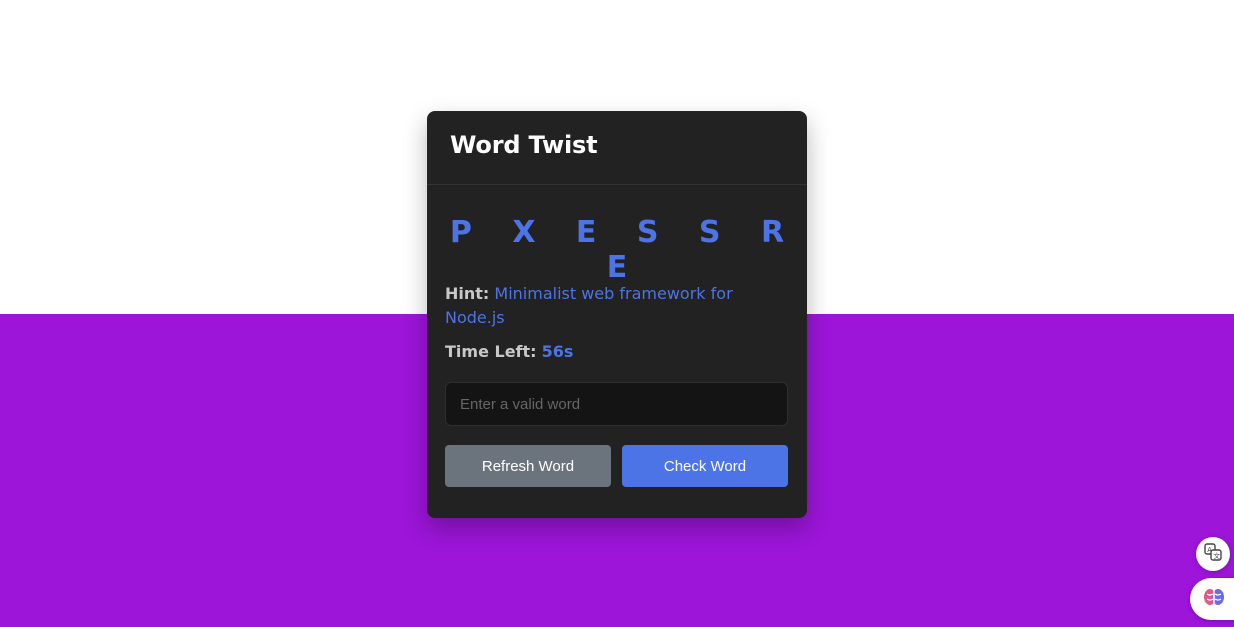 The width and height of the screenshot is (1234, 627). I want to click on check-word-button: Check Word, so click(705, 466).